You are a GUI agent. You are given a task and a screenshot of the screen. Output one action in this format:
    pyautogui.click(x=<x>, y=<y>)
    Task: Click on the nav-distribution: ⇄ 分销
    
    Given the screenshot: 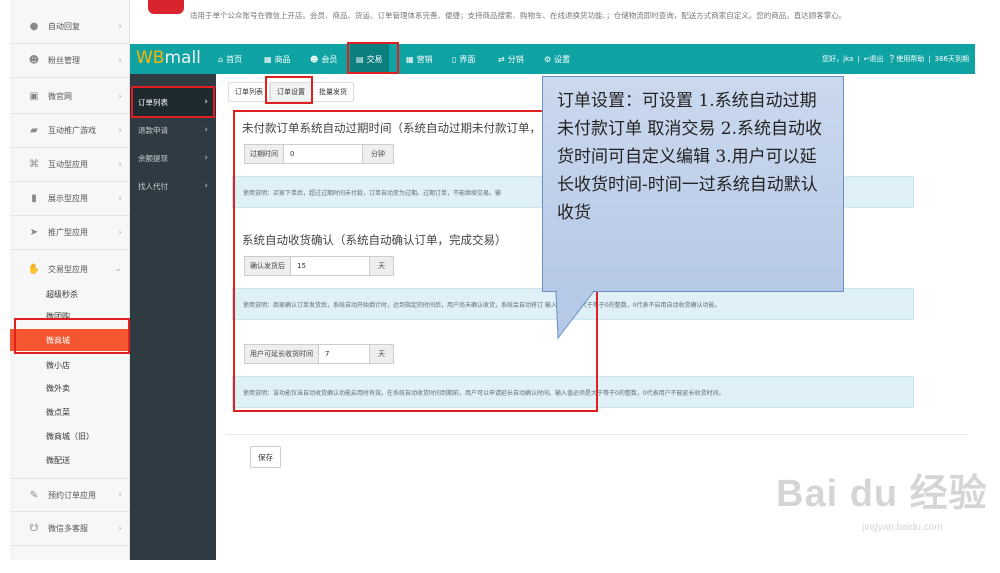 What is the action you would take?
    pyautogui.click(x=511, y=59)
    